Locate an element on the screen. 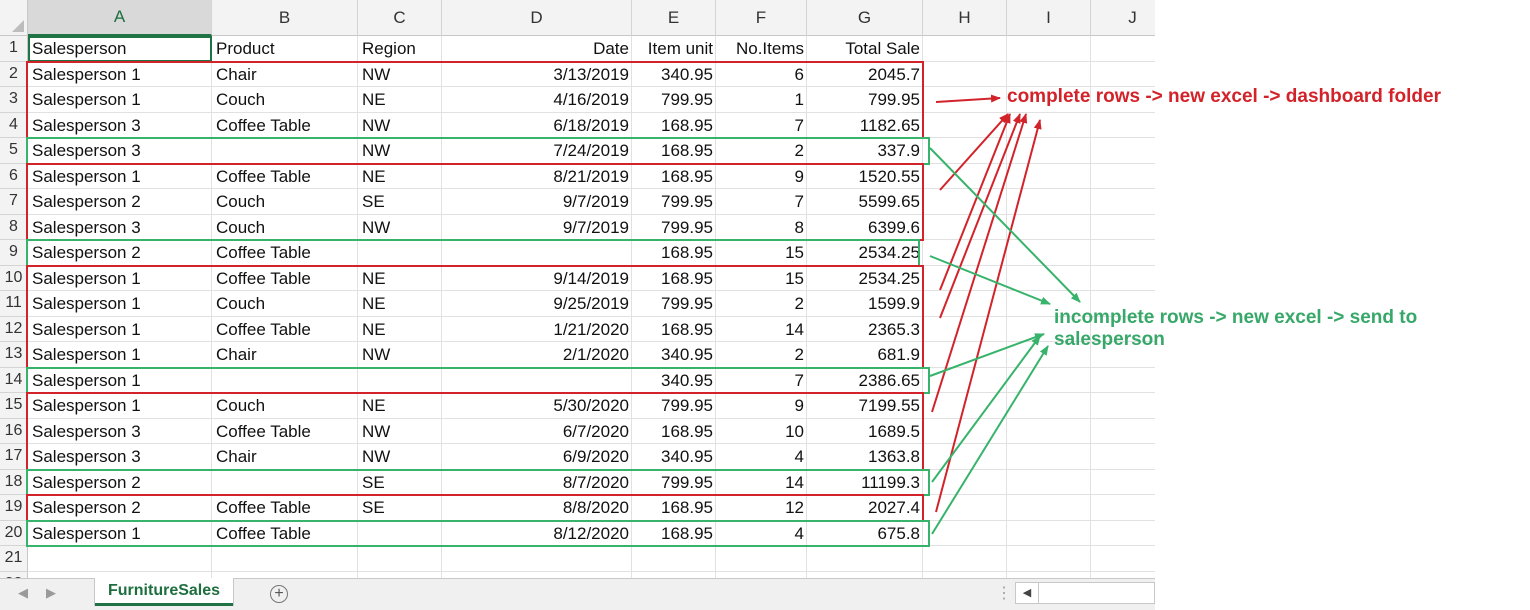 The height and width of the screenshot is (610, 1530). select-all-corner is located at coordinates (14, 18).